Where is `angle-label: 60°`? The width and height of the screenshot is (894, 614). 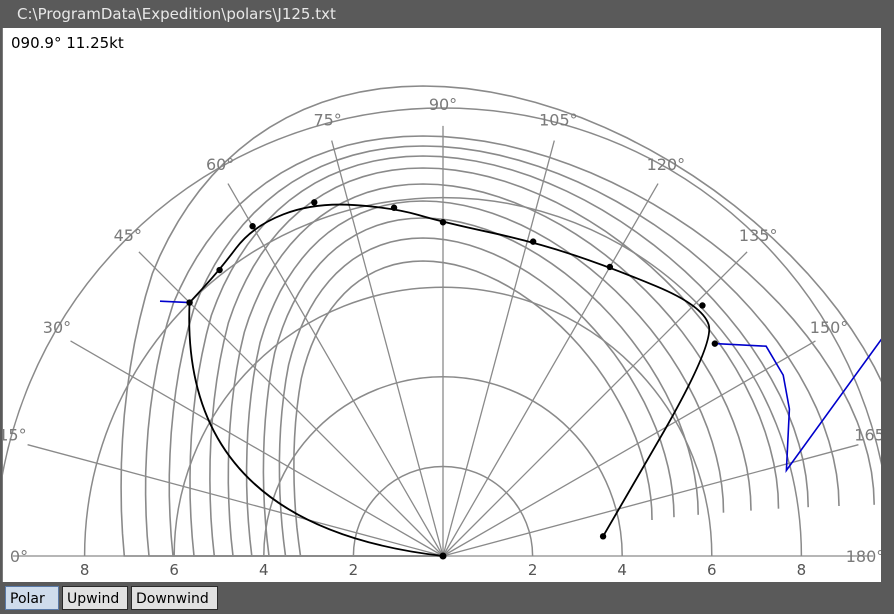 angle-label: 60° is located at coordinates (220, 164).